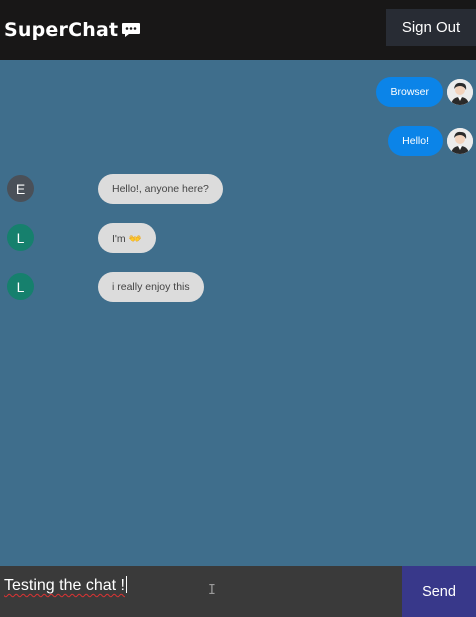 This screenshot has height=617, width=476. Describe the element at coordinates (61, 30) in the screenshot. I see `app-title: SuperChat` at that location.